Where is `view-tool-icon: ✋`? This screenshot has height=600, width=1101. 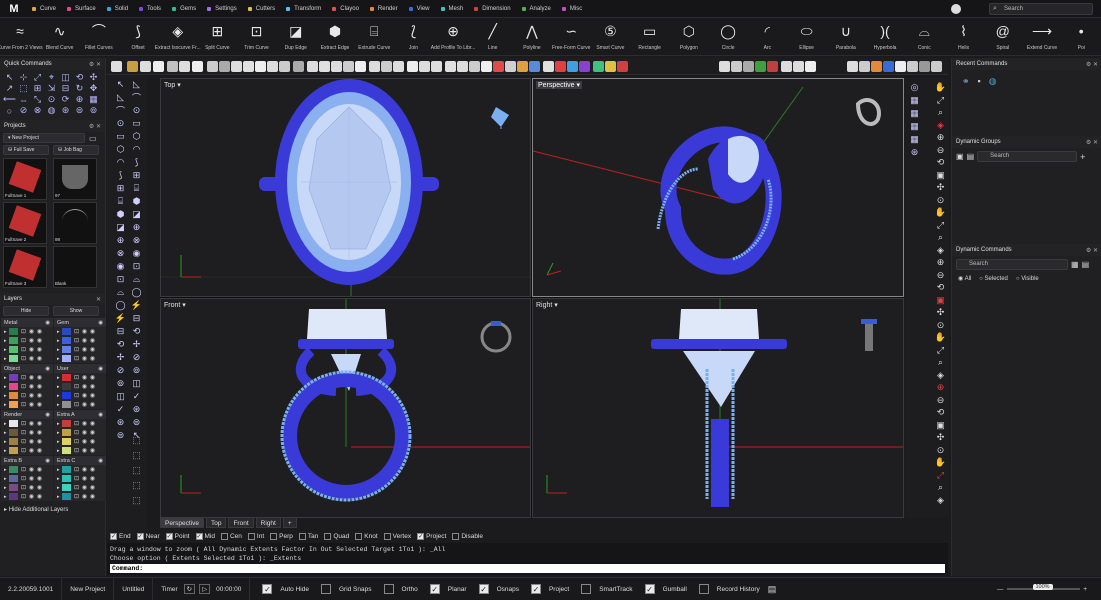 view-tool-icon: ✋ is located at coordinates (940, 212).